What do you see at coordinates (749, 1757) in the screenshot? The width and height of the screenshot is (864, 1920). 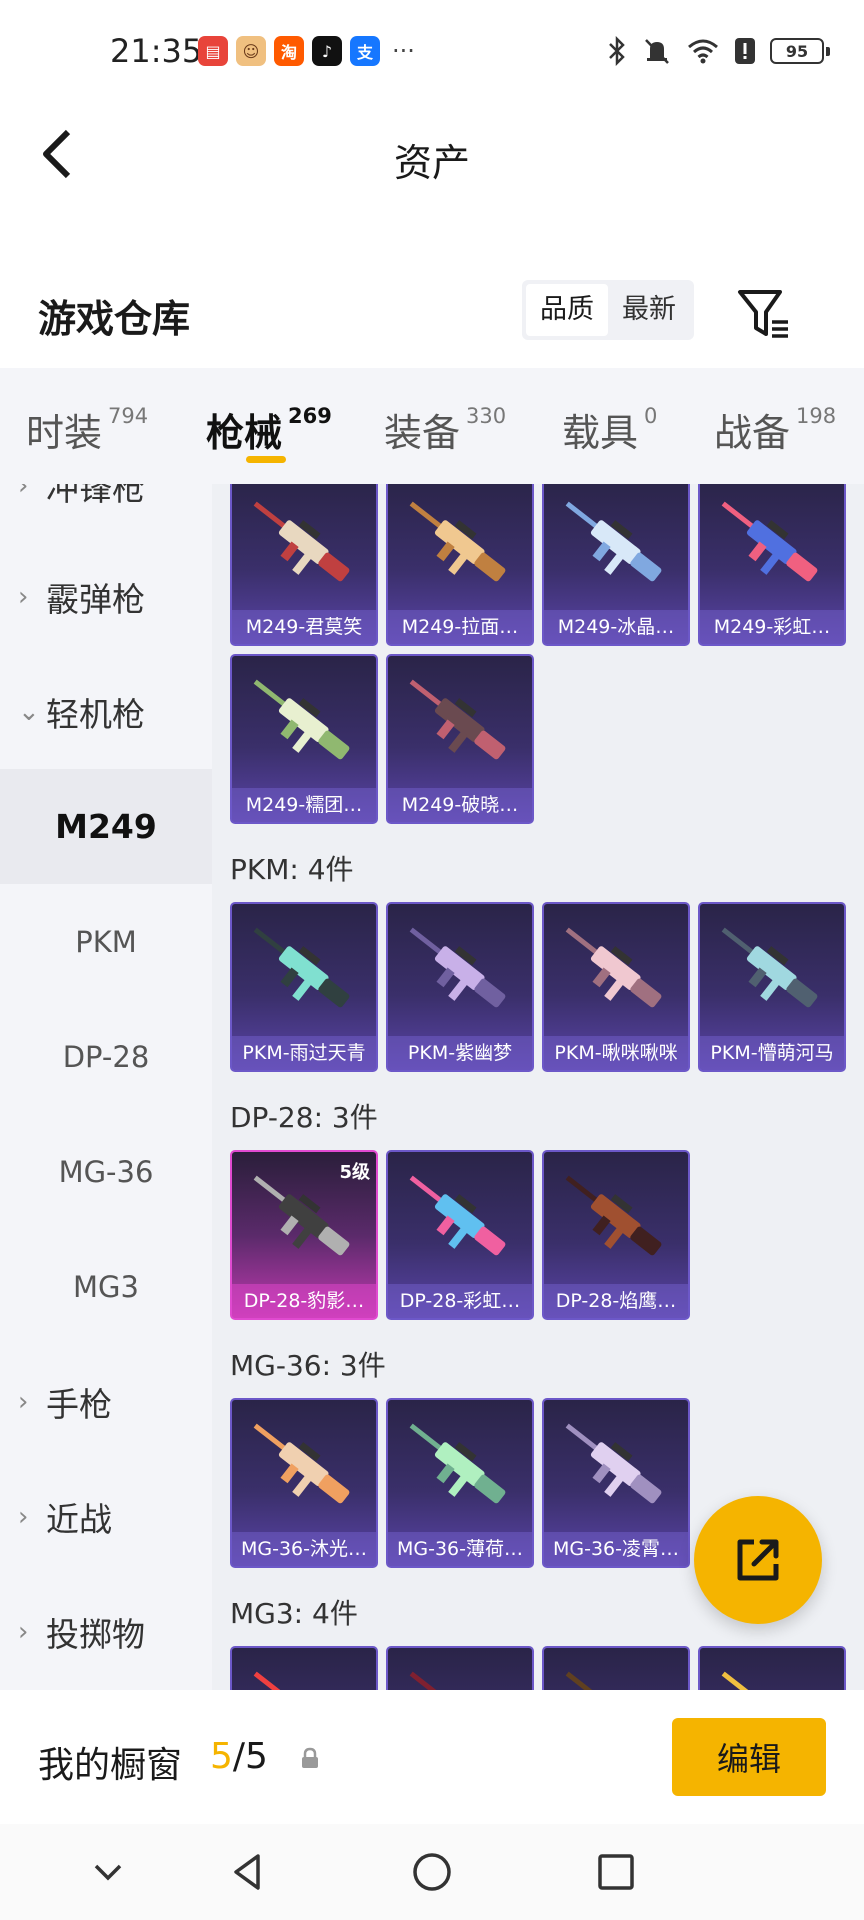 I see `edit-button: 编辑` at bounding box center [749, 1757].